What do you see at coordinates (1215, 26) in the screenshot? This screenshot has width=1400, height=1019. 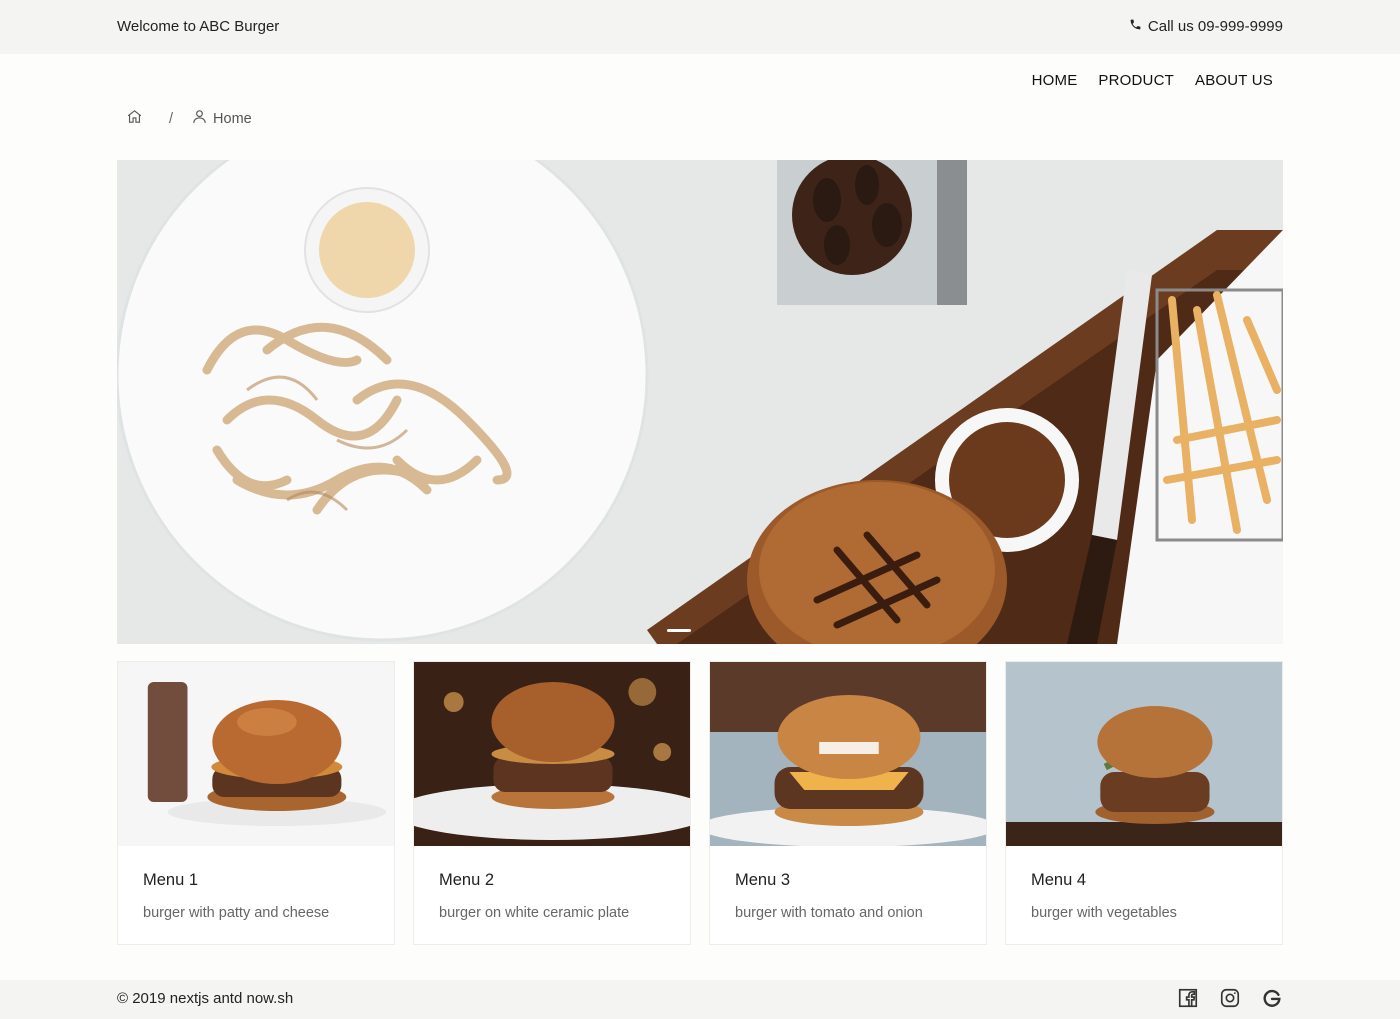 I see `call-text: Call us 09-999-9999` at bounding box center [1215, 26].